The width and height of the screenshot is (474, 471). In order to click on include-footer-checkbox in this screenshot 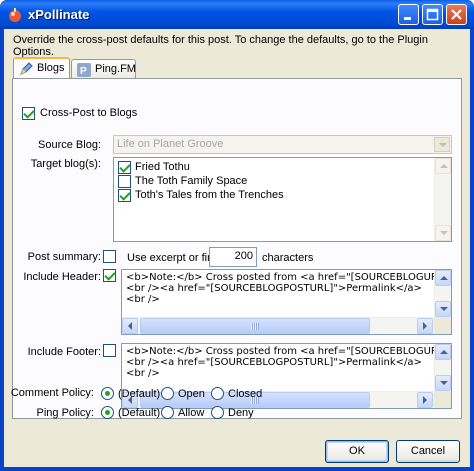, I will do `click(109, 350)`.